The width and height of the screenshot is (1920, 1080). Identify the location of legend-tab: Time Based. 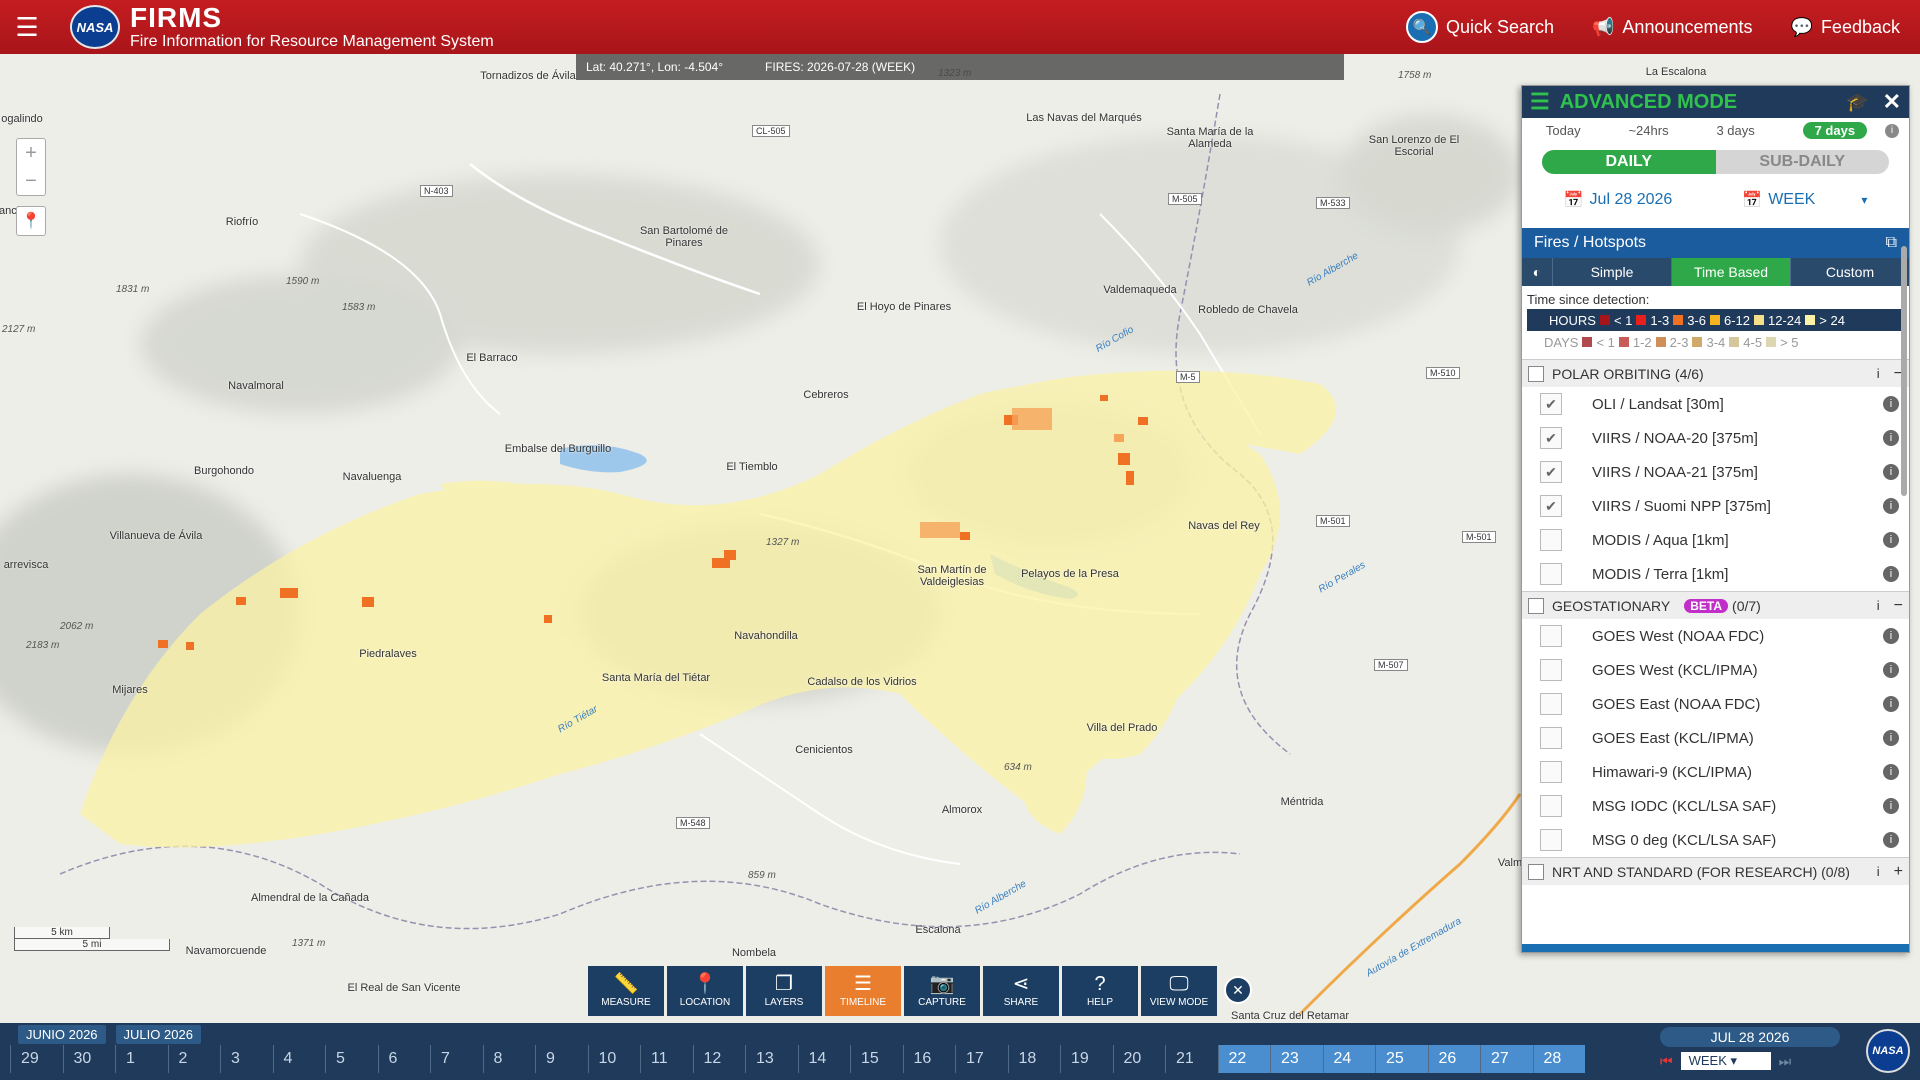
(1730, 272).